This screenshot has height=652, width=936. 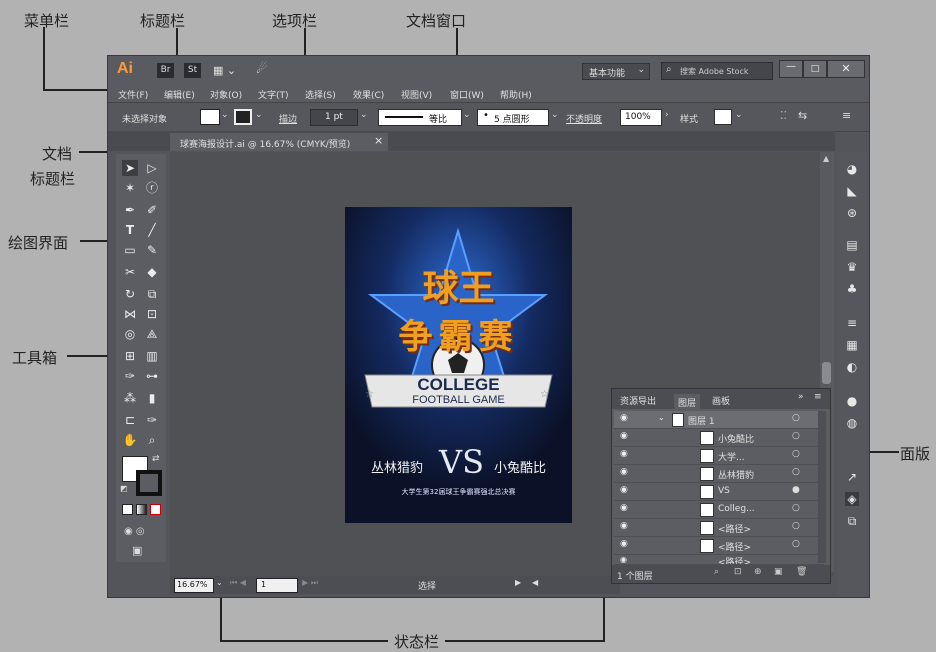 I want to click on stock-button: St, so click(x=192, y=70).